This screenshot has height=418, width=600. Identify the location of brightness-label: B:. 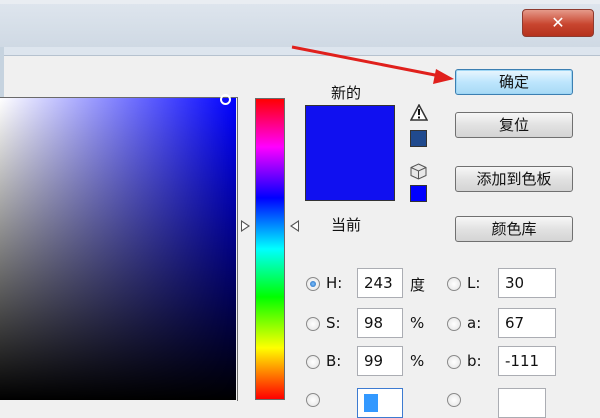
(334, 361).